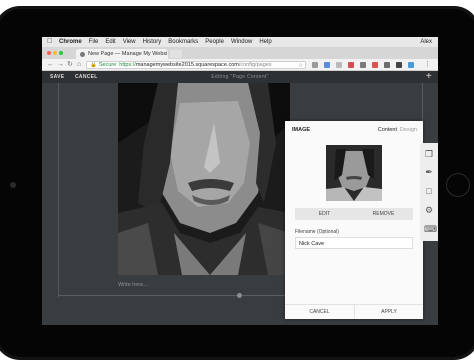 Image resolution: width=474 pixels, height=364 pixels. Describe the element at coordinates (354, 131) in the screenshot. I see `panel-header: IMAGE Content Design` at that location.